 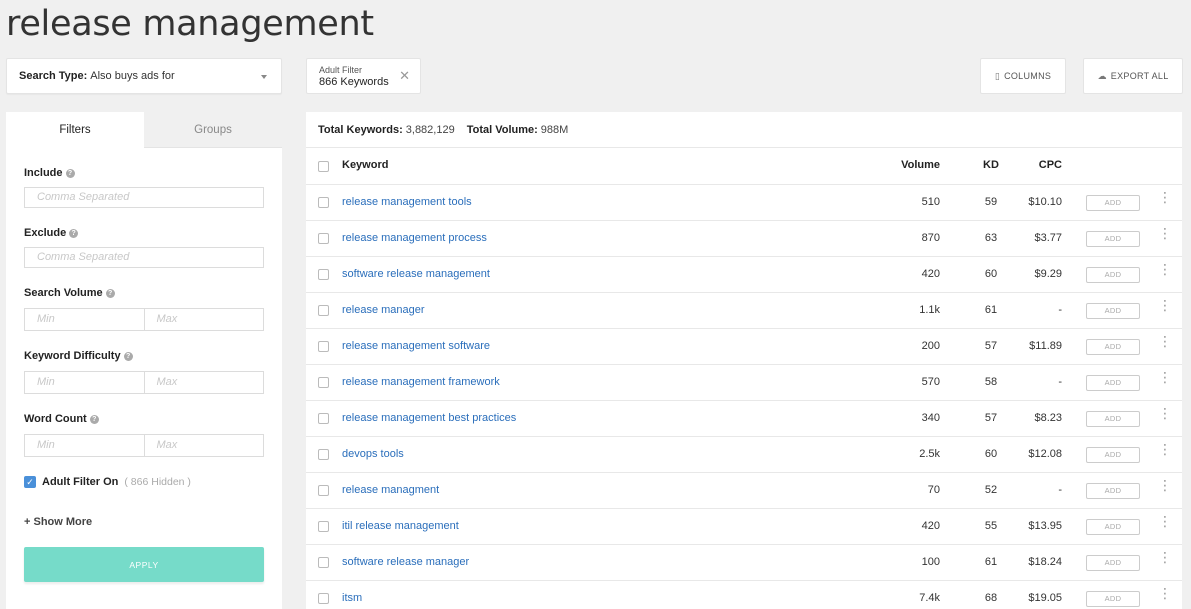 What do you see at coordinates (407, 202) in the screenshot?
I see `keyword-link: release management tools` at bounding box center [407, 202].